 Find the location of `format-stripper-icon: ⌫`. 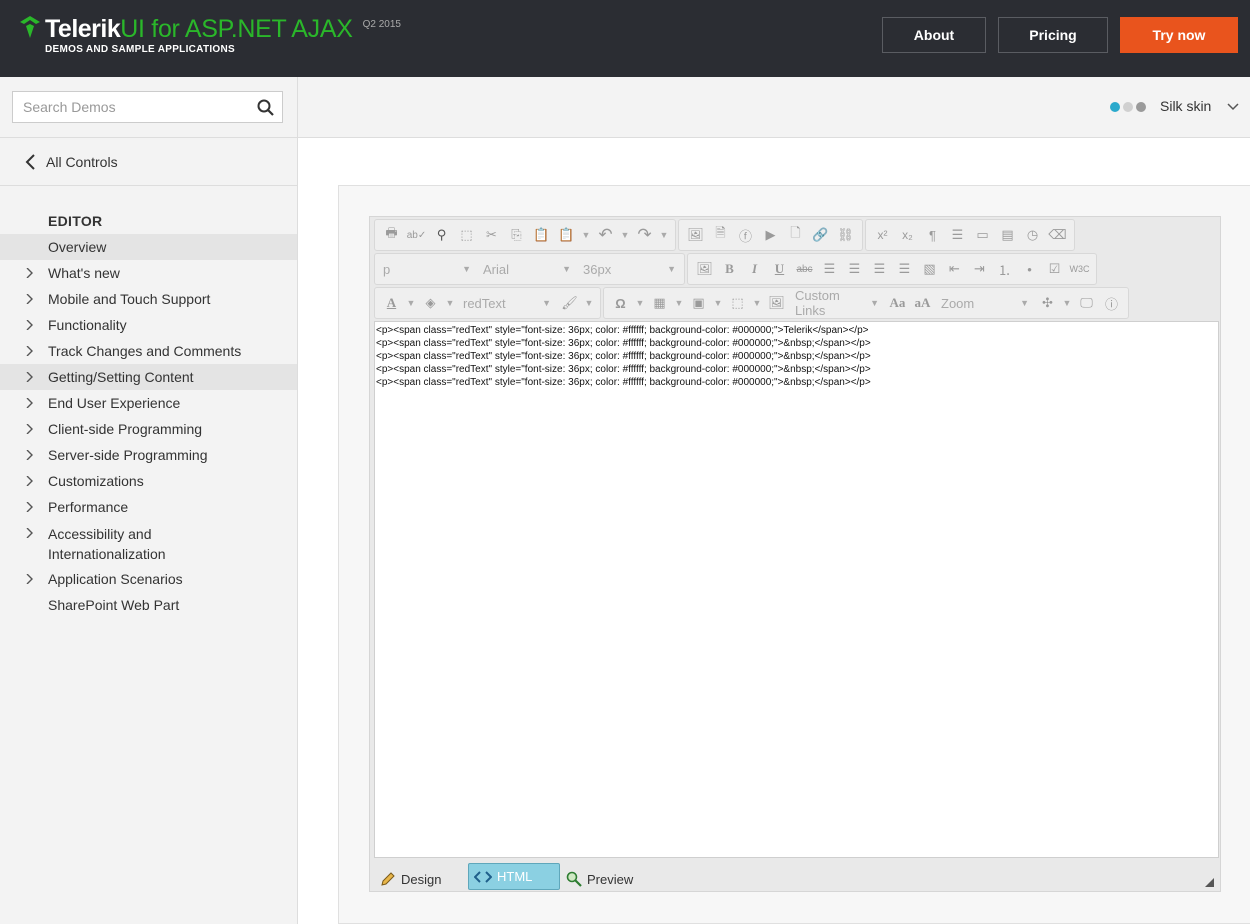

format-stripper-icon: ⌫ is located at coordinates (1057, 235).